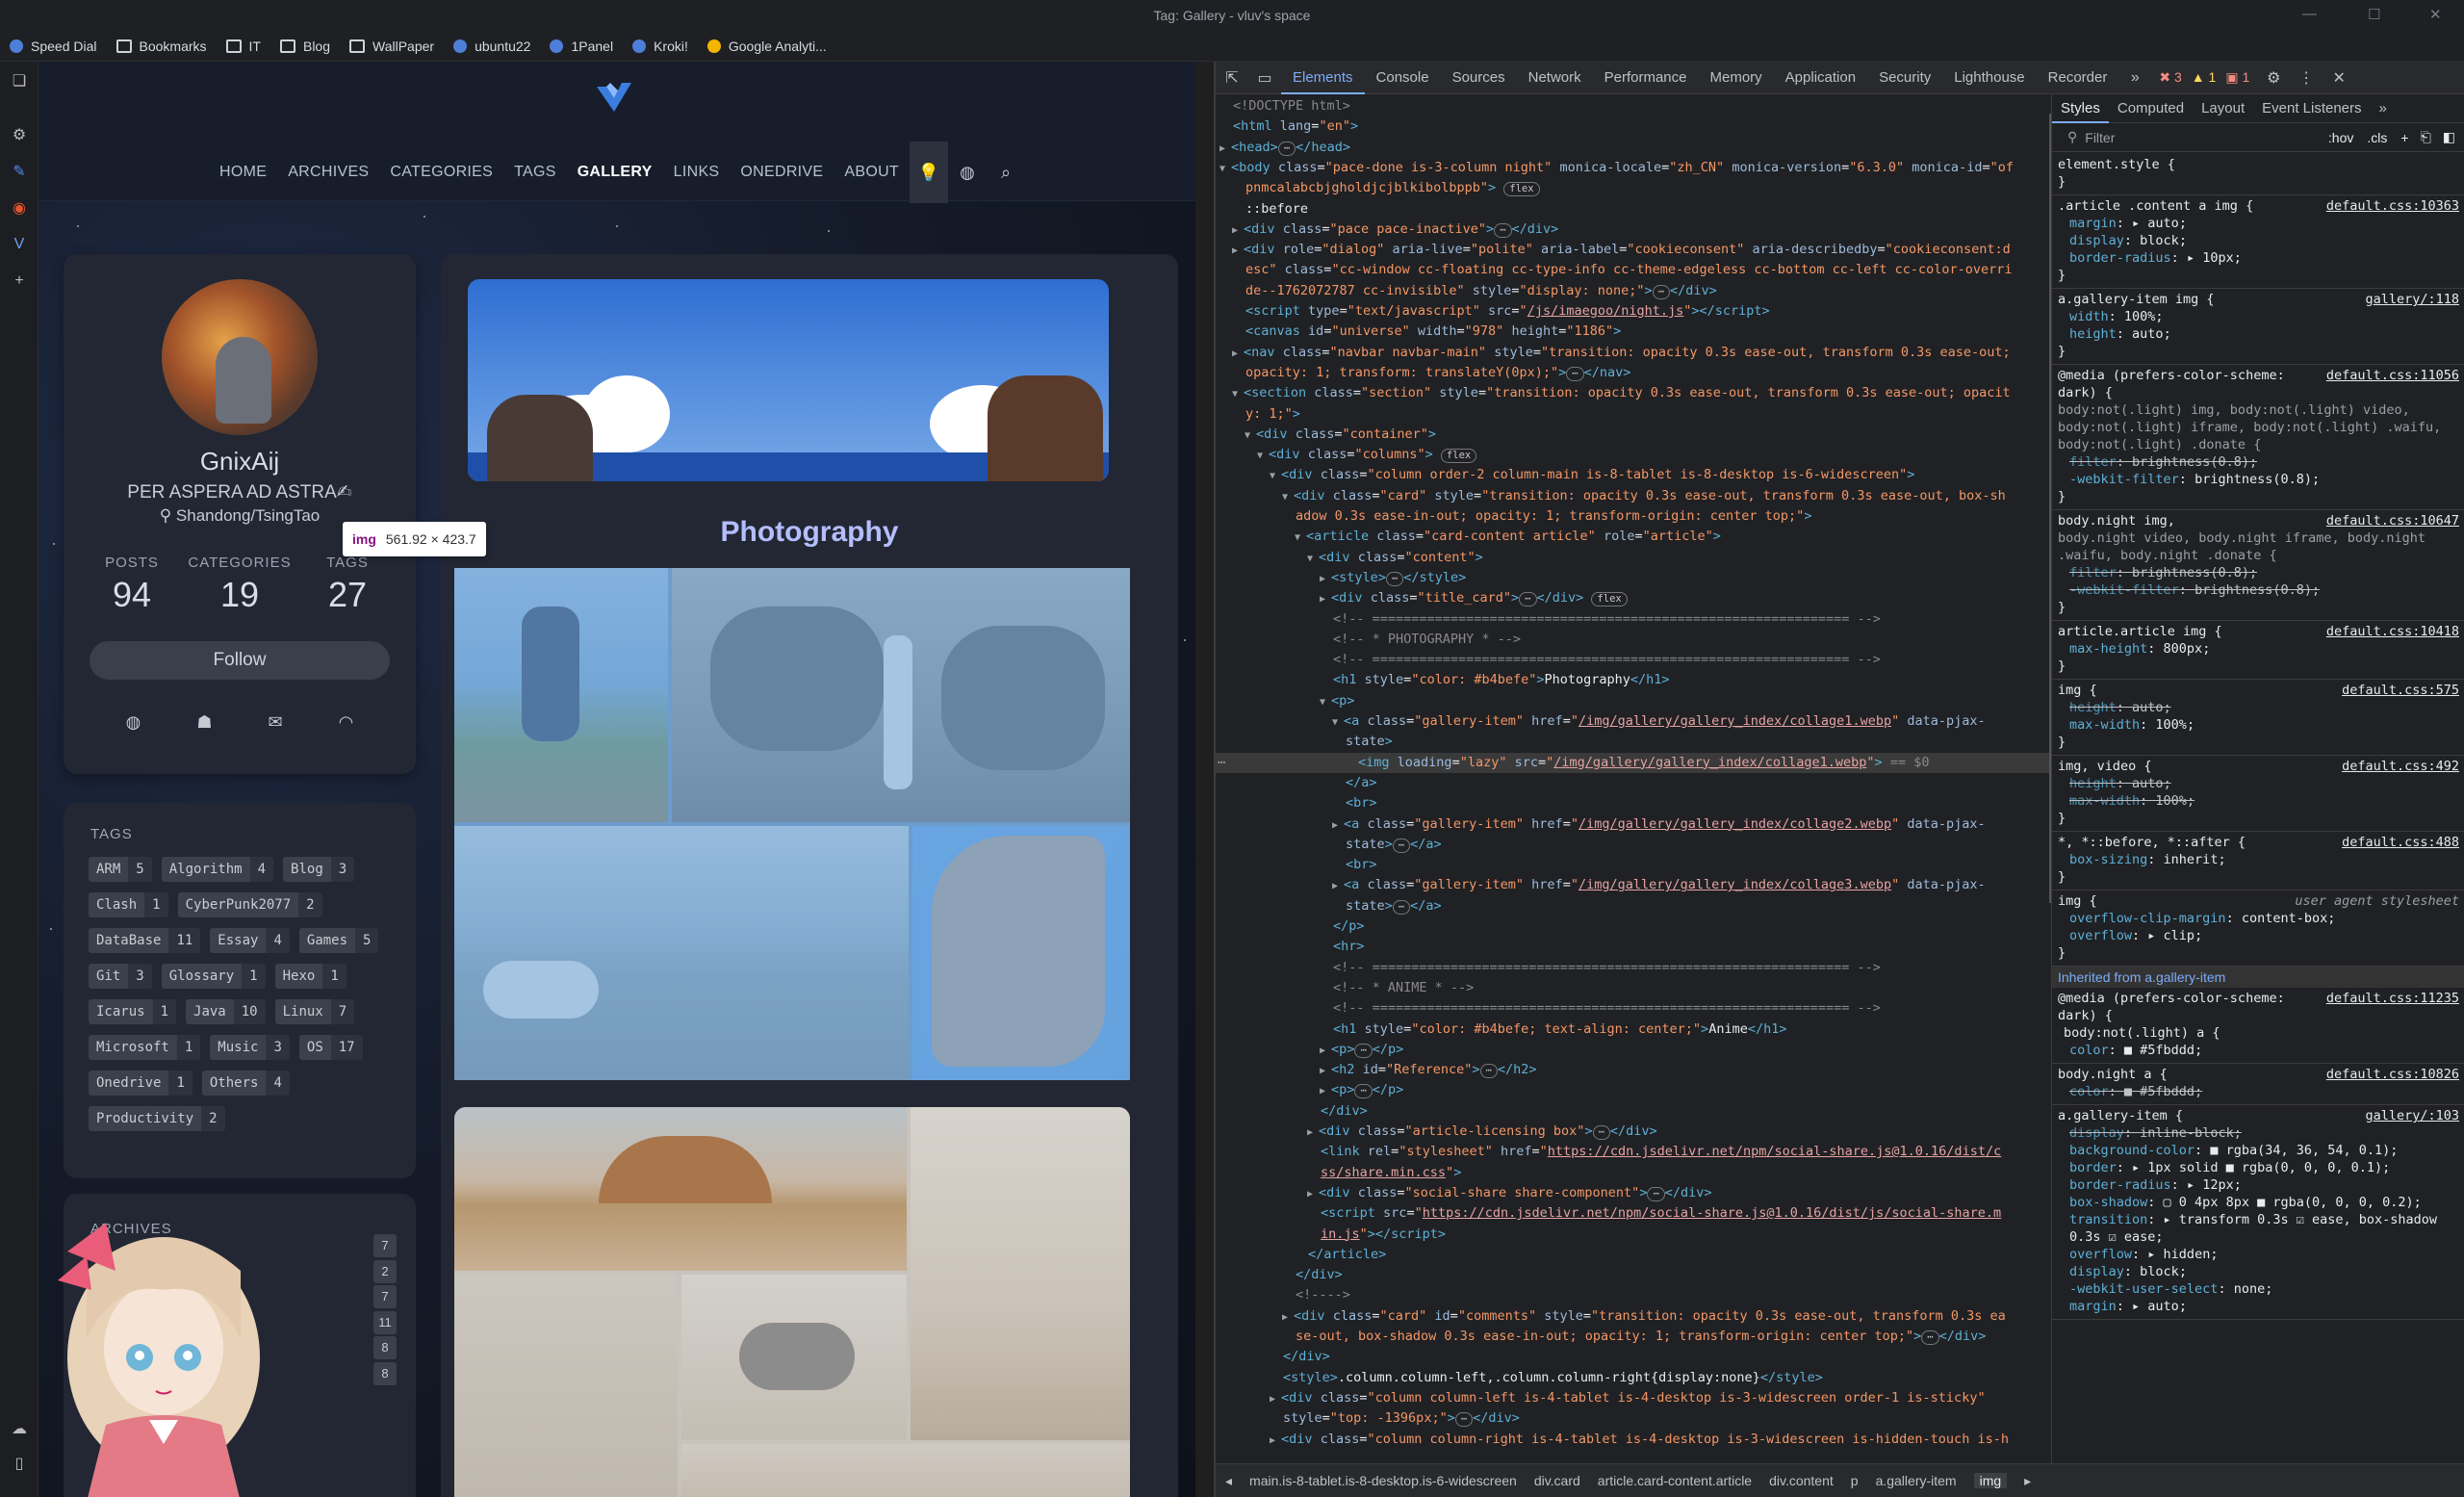  What do you see at coordinates (2258, 590) in the screenshot?
I see `css-declaration: -webkit-filter: brightness(0.8);` at bounding box center [2258, 590].